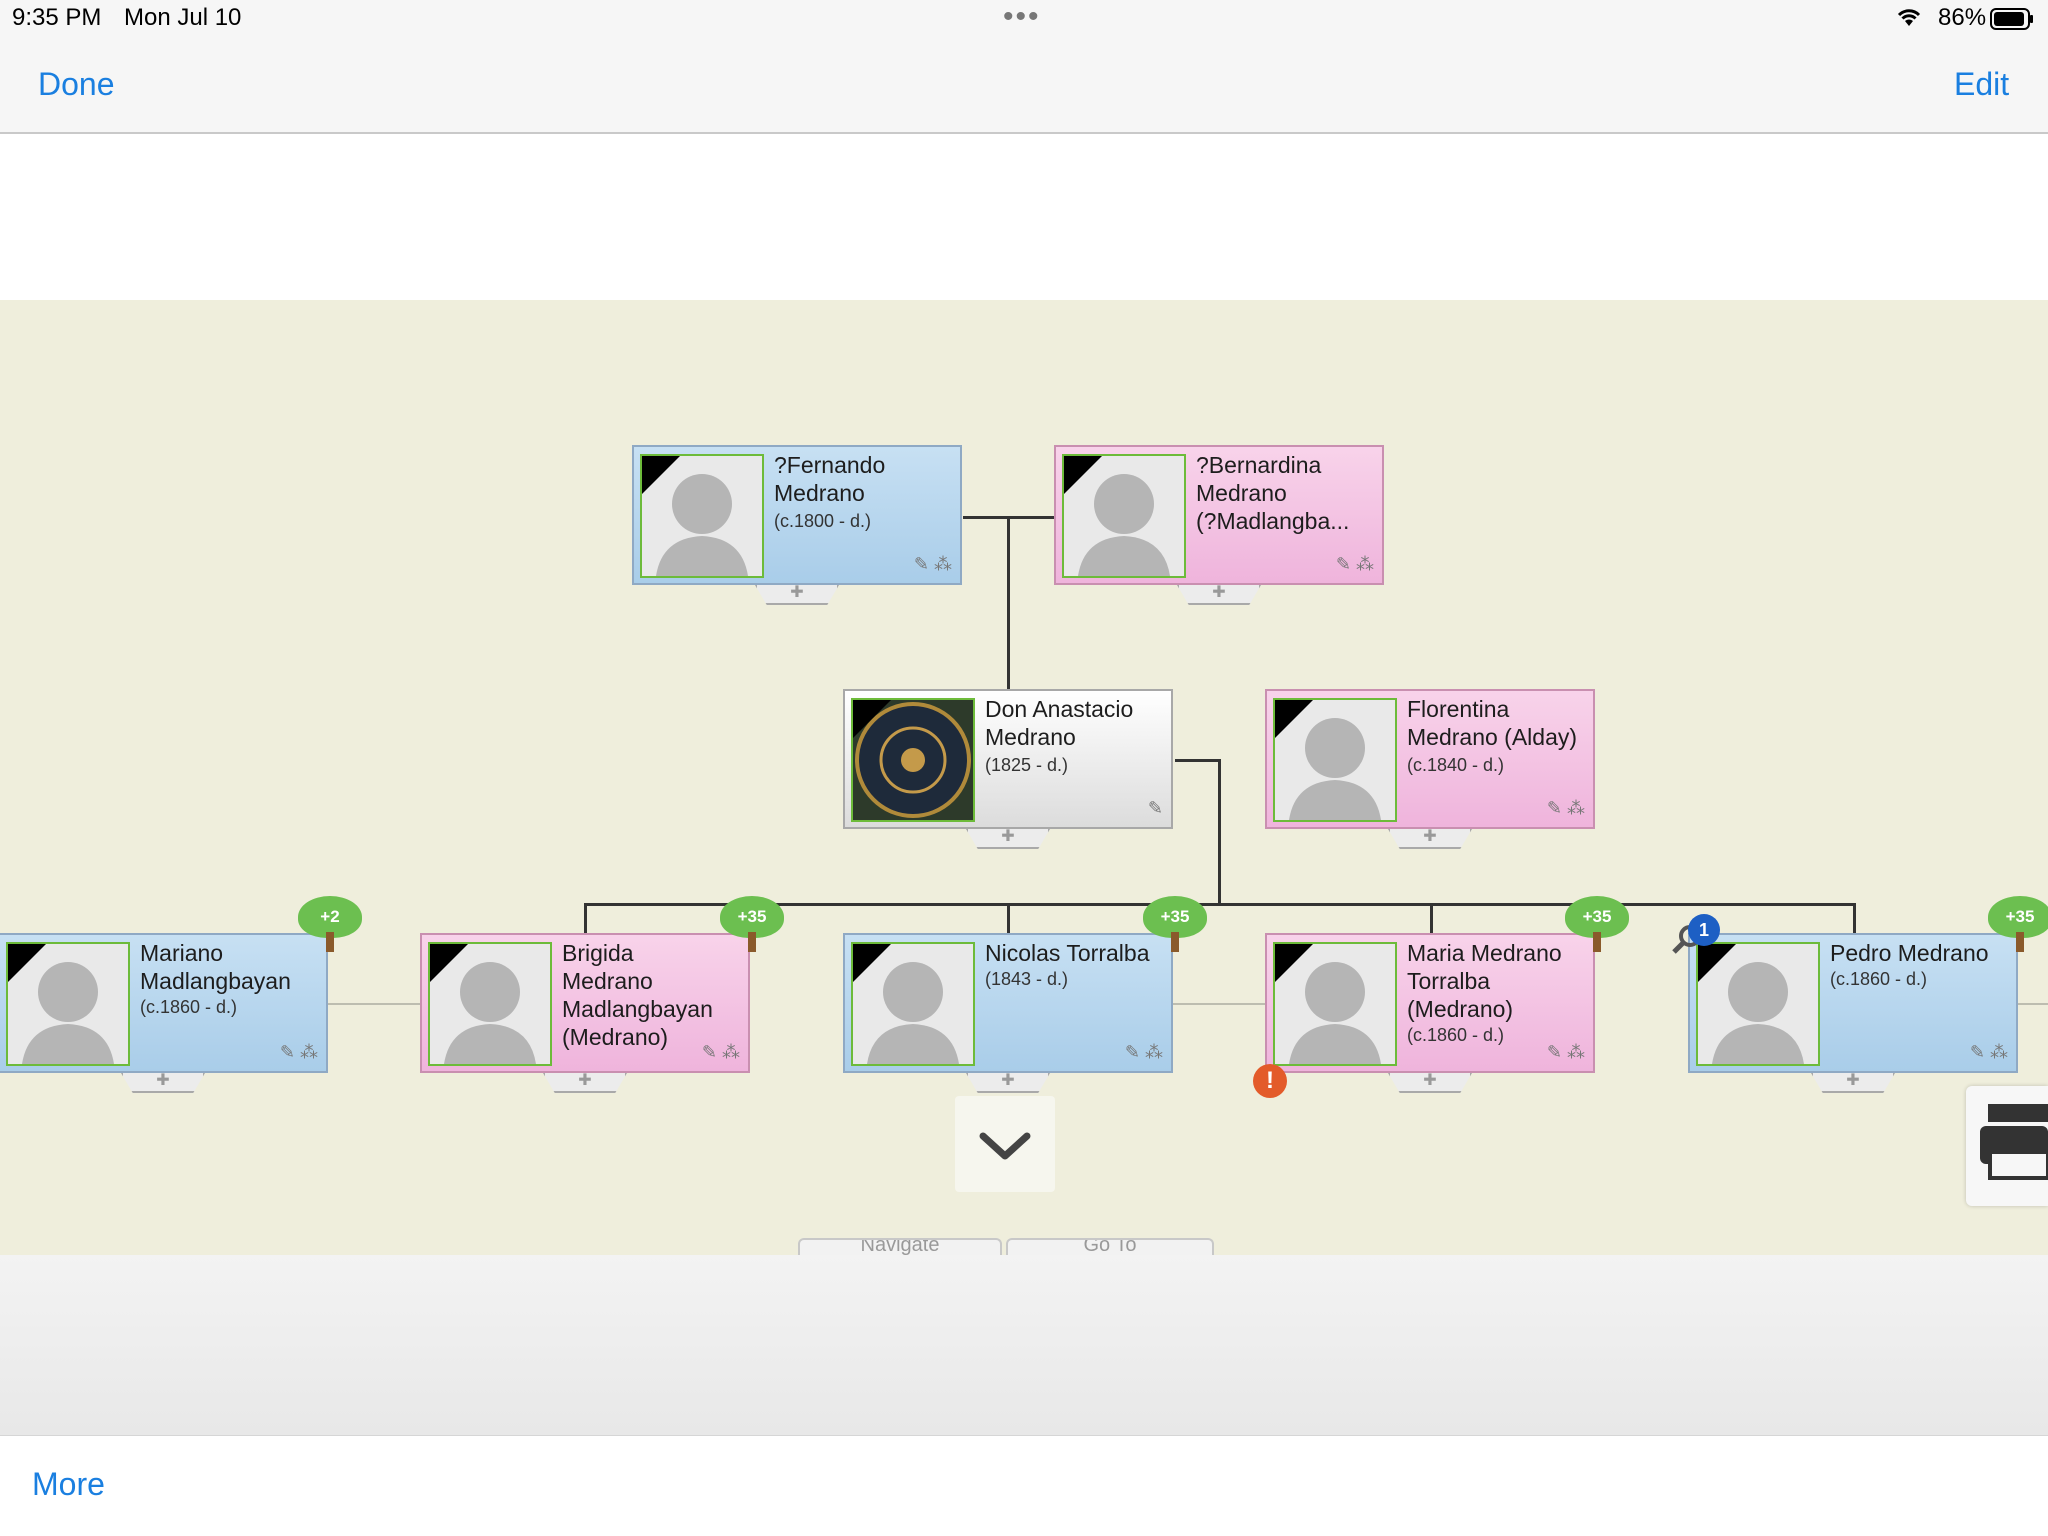 This screenshot has width=2048, height=1536. What do you see at coordinates (1909, 17) in the screenshot?
I see `wifi-icon` at bounding box center [1909, 17].